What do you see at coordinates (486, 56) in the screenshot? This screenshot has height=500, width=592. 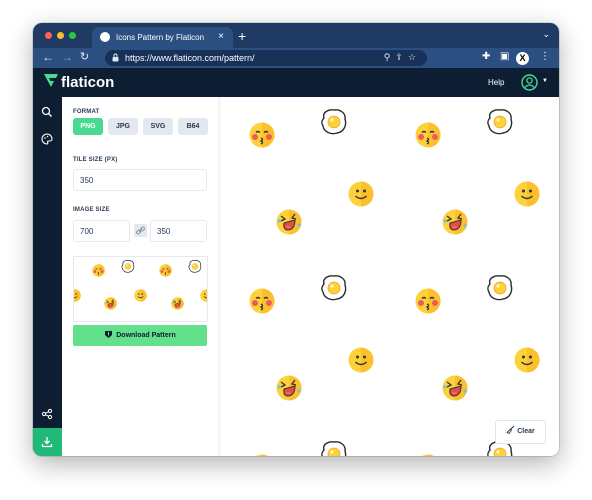 I see `extensions-puzzle-icon: ✚` at bounding box center [486, 56].